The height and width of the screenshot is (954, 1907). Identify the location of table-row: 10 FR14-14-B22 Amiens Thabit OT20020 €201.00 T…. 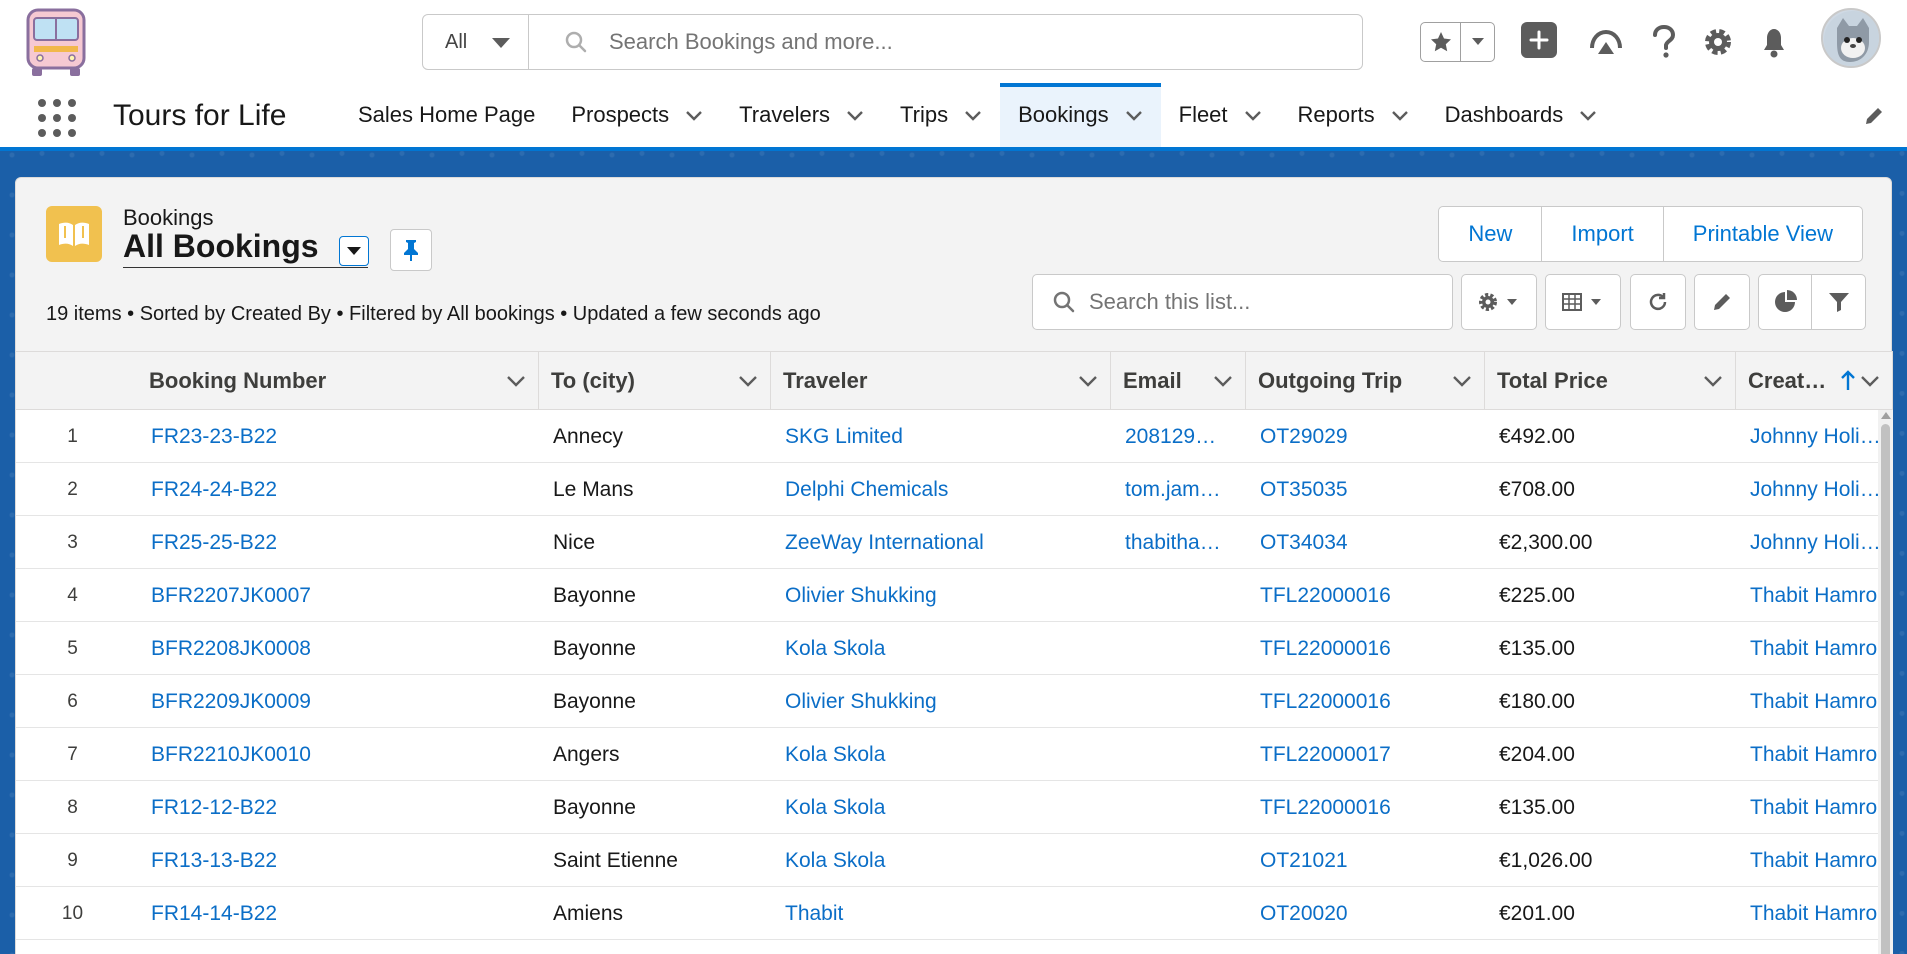
(951, 913).